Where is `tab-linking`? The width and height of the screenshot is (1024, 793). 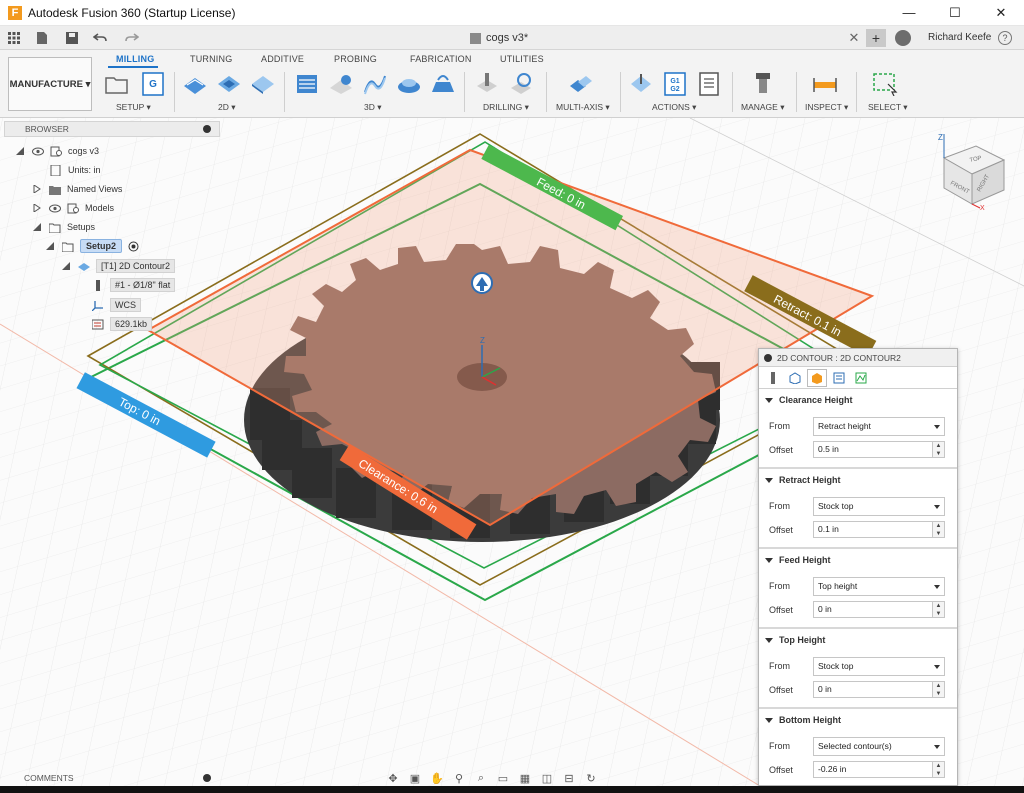 tab-linking is located at coordinates (861, 378).